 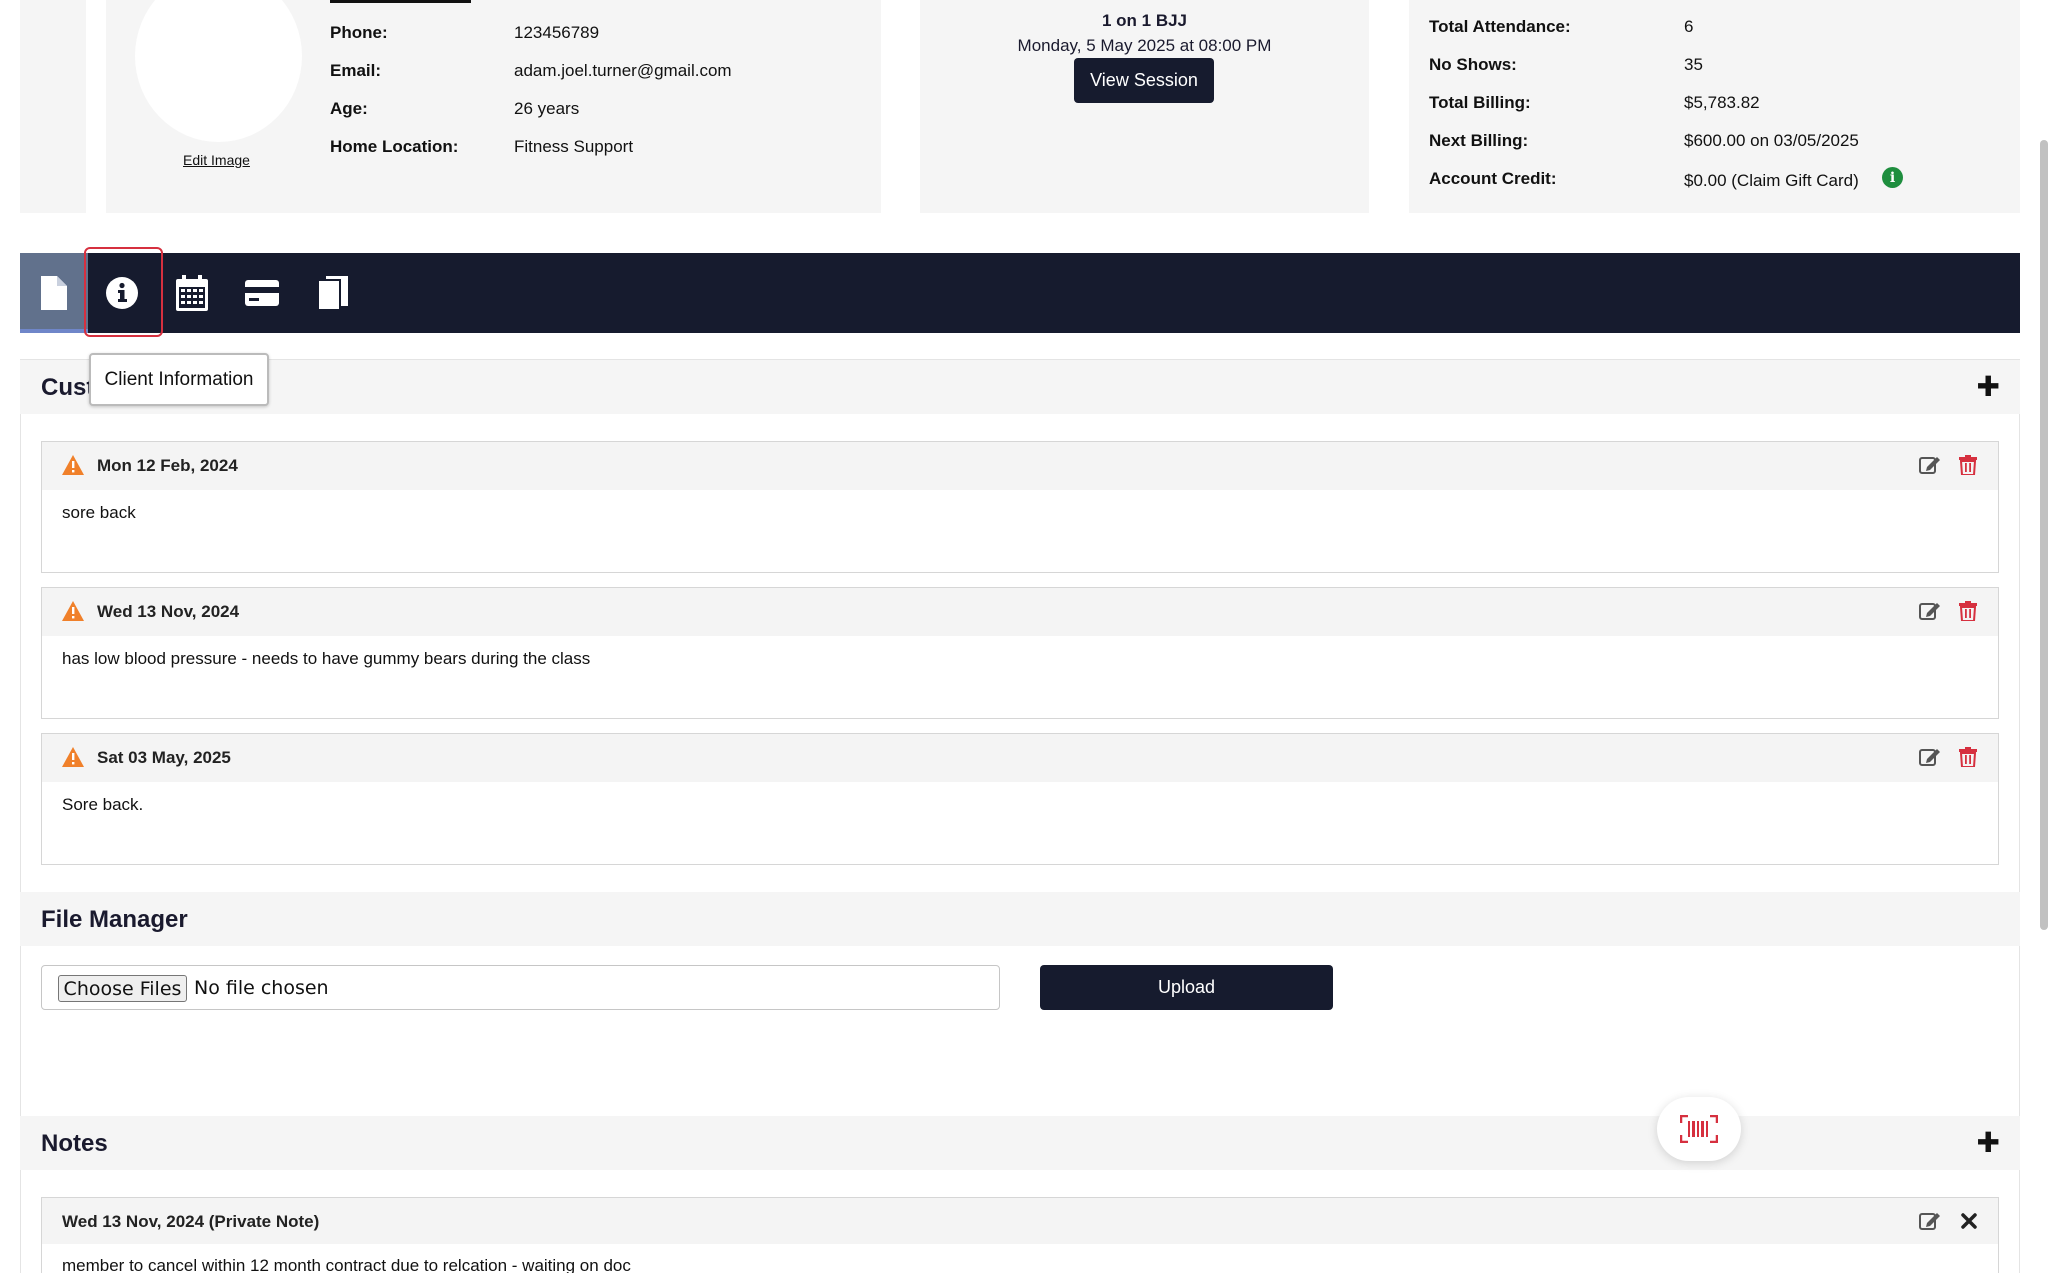 I want to click on session-title: 1 on 1 BJJ, so click(x=1144, y=20).